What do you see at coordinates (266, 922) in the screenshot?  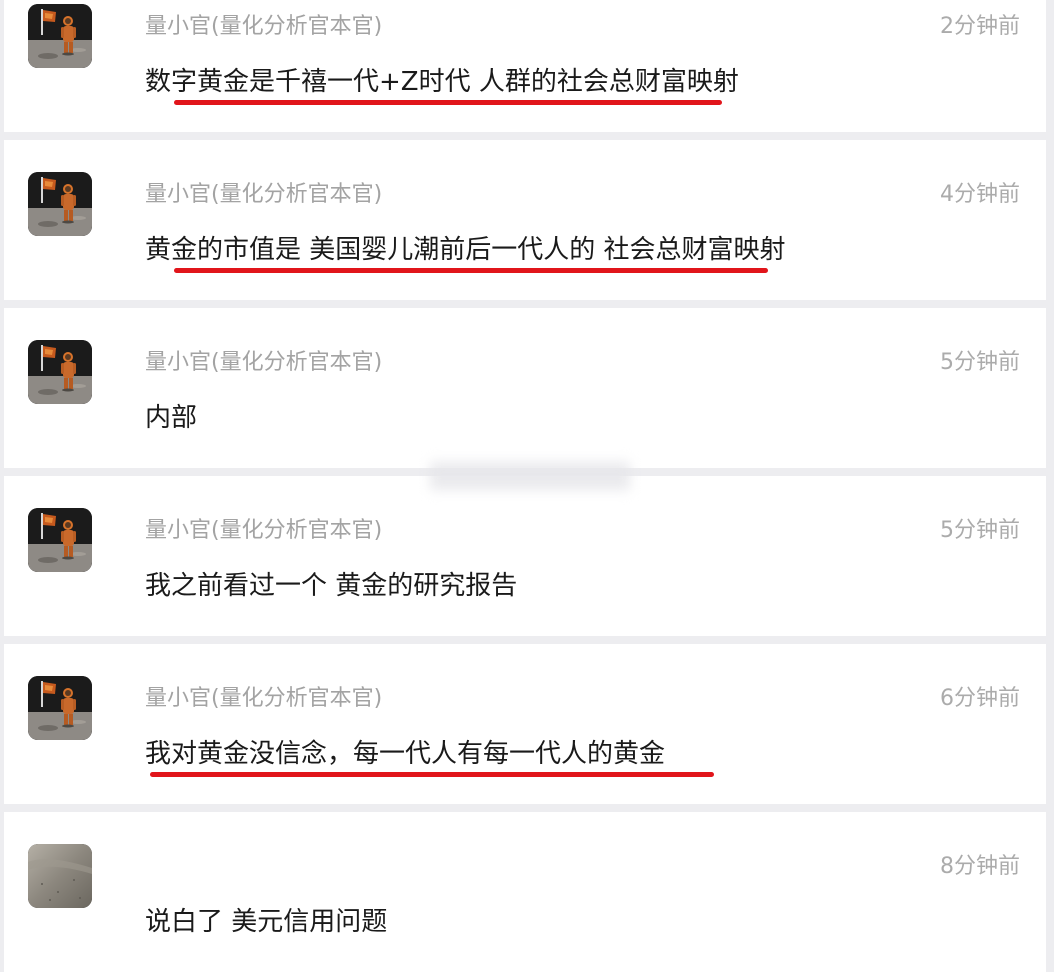 I see `comment-text: 说白了 美元信用问题` at bounding box center [266, 922].